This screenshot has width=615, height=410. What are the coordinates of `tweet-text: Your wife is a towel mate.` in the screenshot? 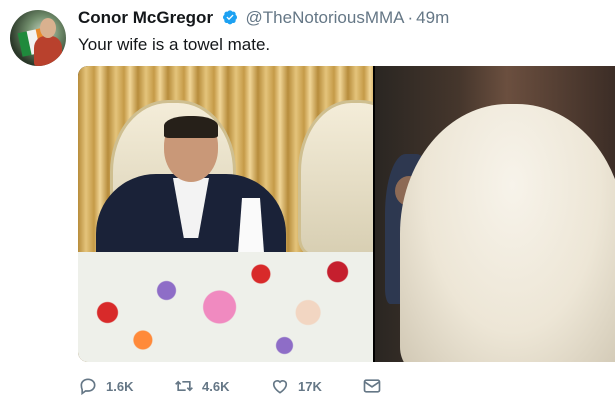 It's located at (174, 44).